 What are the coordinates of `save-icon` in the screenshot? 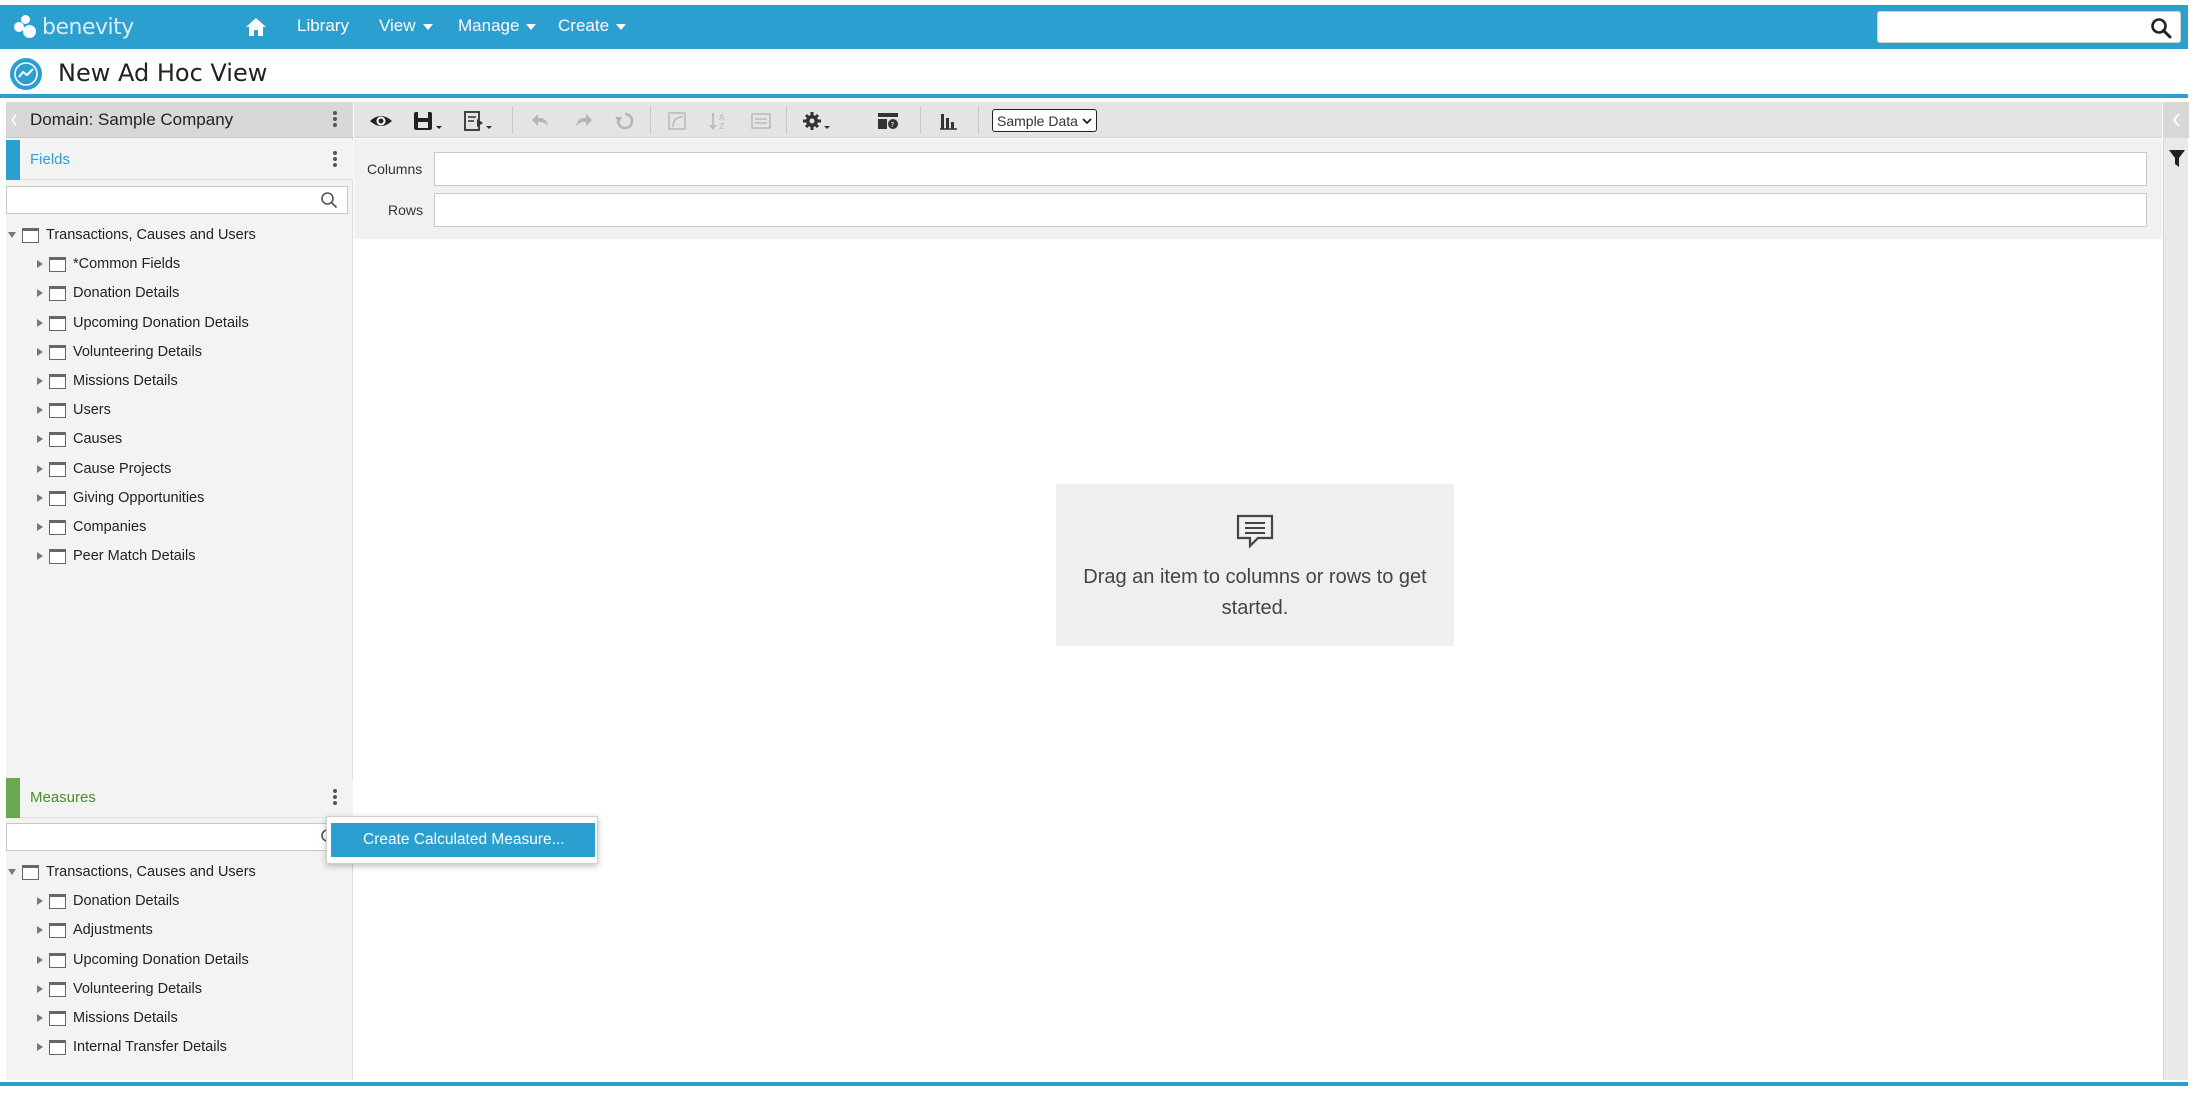 It's located at (429, 121).